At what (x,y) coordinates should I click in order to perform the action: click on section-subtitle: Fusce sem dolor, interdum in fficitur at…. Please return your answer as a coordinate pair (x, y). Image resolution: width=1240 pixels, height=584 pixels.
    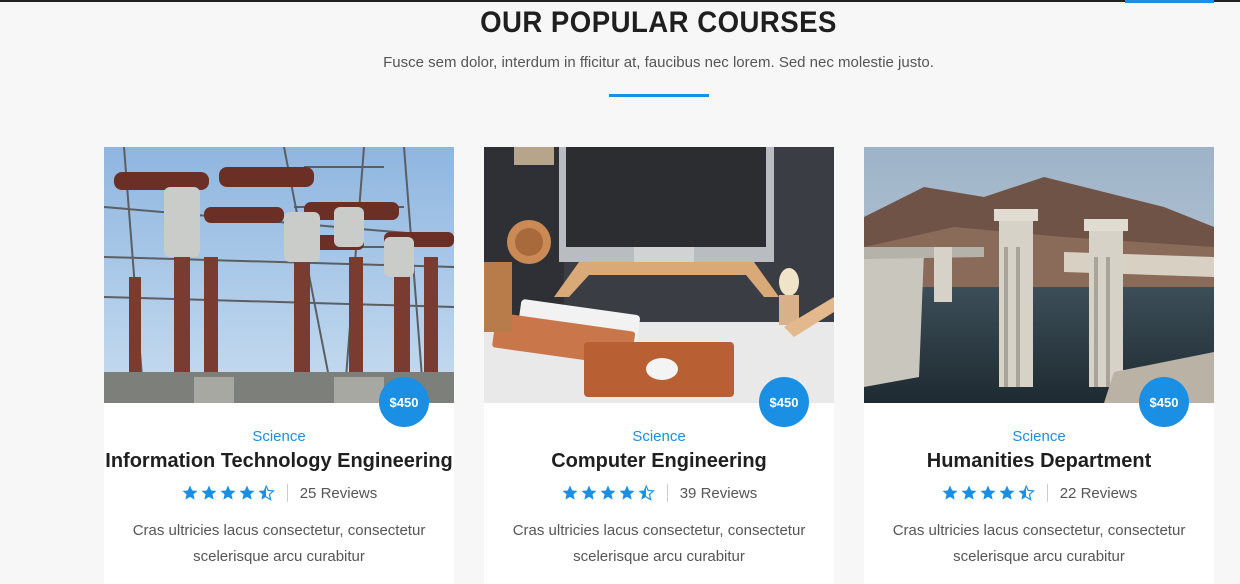
    Looking at the image, I should click on (658, 62).